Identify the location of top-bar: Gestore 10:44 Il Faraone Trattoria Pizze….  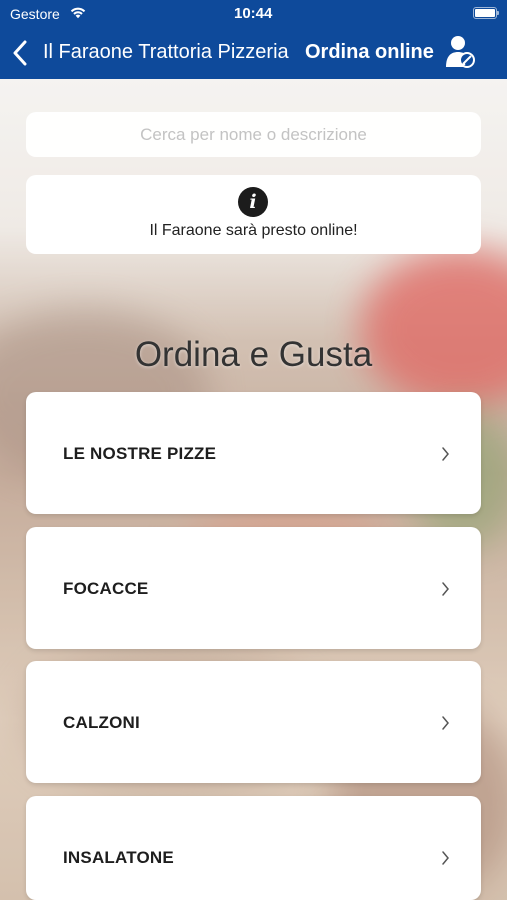
(253, 39).